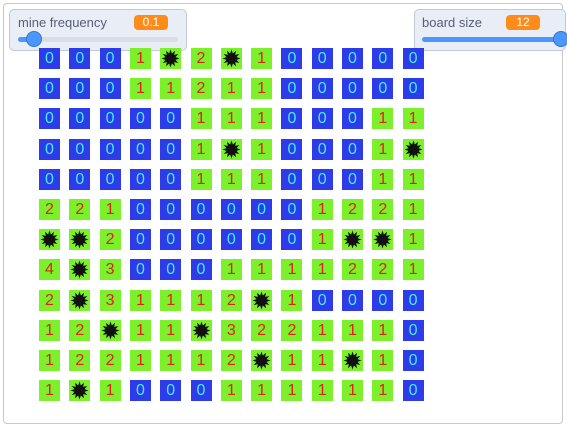 The height and width of the screenshot is (430, 567). What do you see at coordinates (49, 270) in the screenshot?
I see `board-cell: 4` at bounding box center [49, 270].